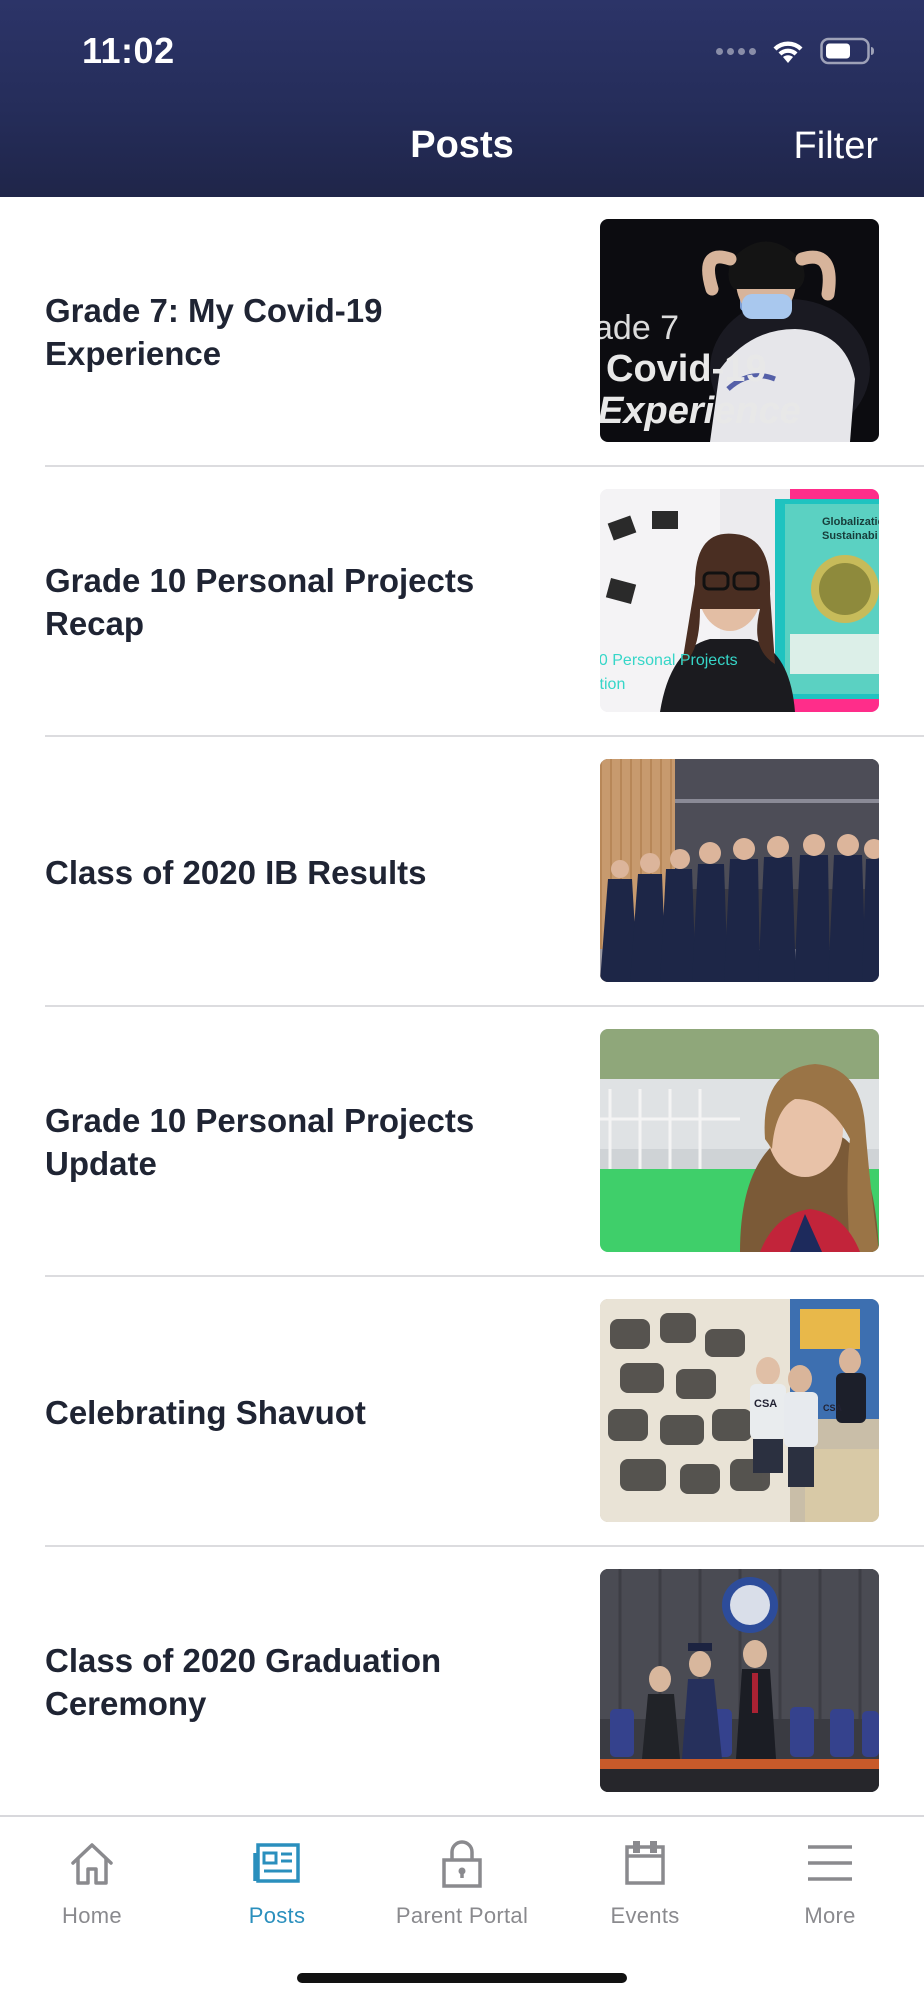 This screenshot has height=2002, width=924. Describe the element at coordinates (128, 50) in the screenshot. I see `status-time: 11:02` at that location.